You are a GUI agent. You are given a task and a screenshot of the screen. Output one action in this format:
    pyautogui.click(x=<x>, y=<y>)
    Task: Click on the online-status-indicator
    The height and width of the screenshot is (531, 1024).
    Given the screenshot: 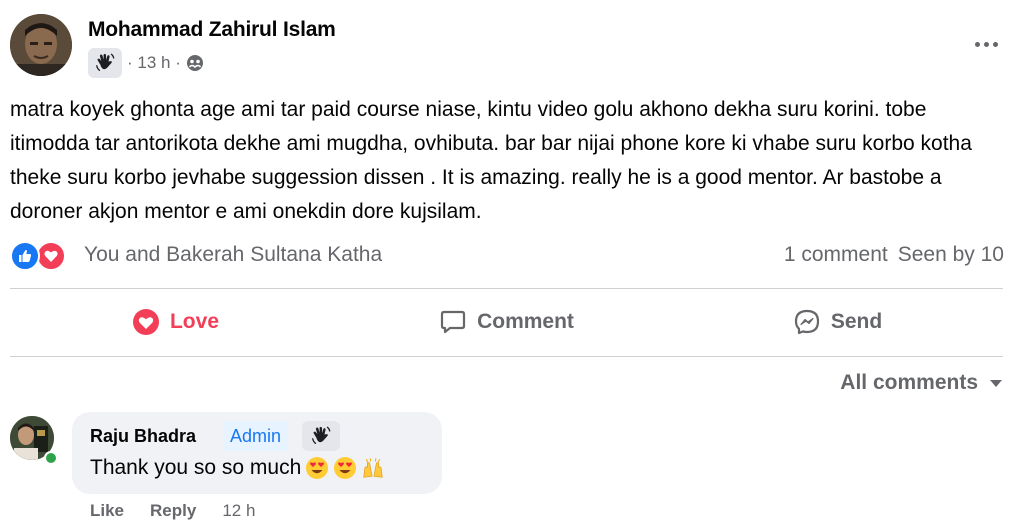 What is the action you would take?
    pyautogui.click(x=51, y=458)
    